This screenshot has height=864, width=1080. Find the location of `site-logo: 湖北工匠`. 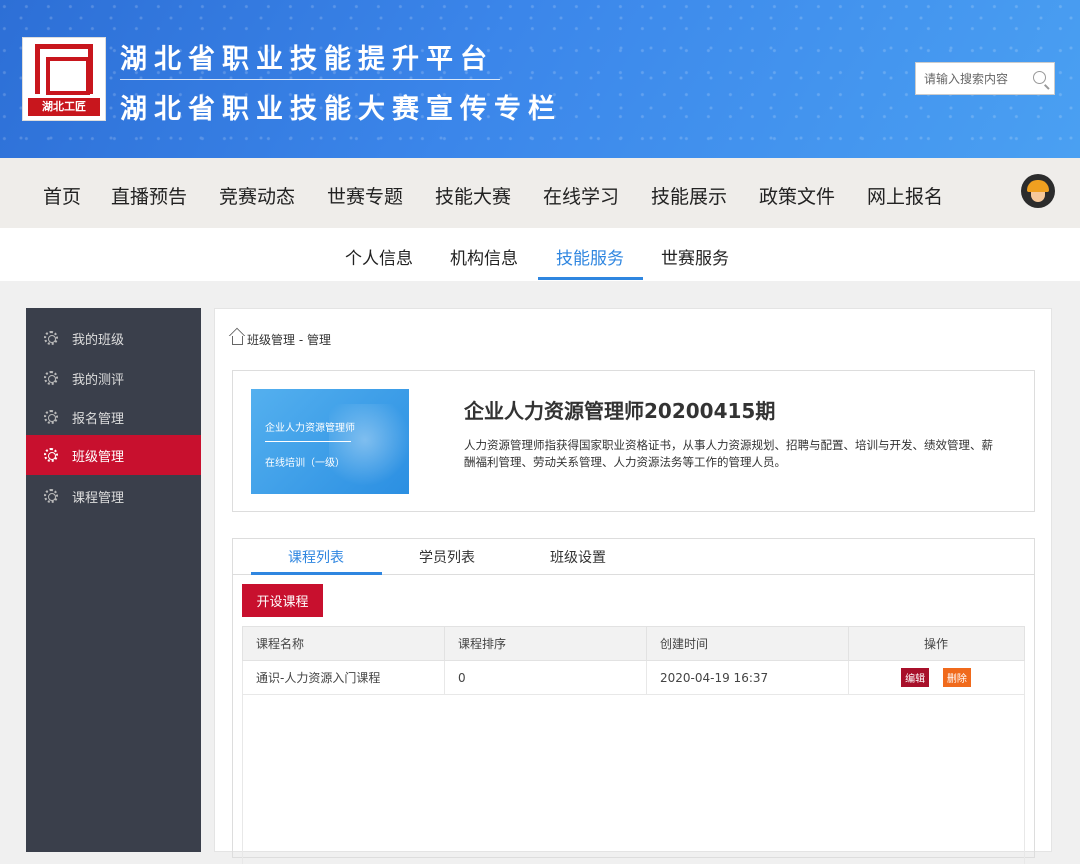

site-logo: 湖北工匠 is located at coordinates (64, 79).